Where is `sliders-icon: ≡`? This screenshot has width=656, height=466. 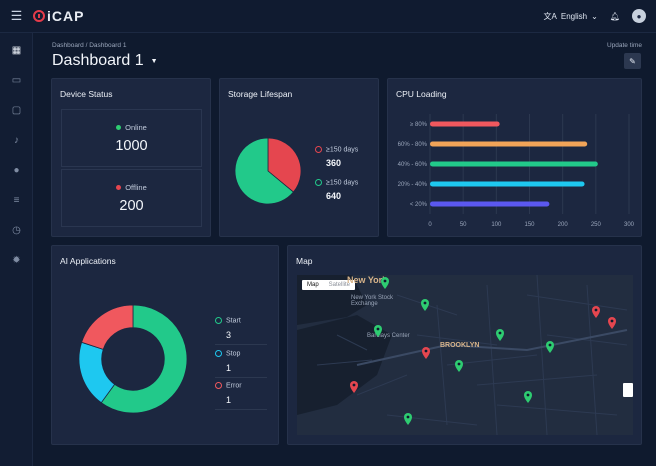
sliders-icon: ≡ is located at coordinates (16, 200).